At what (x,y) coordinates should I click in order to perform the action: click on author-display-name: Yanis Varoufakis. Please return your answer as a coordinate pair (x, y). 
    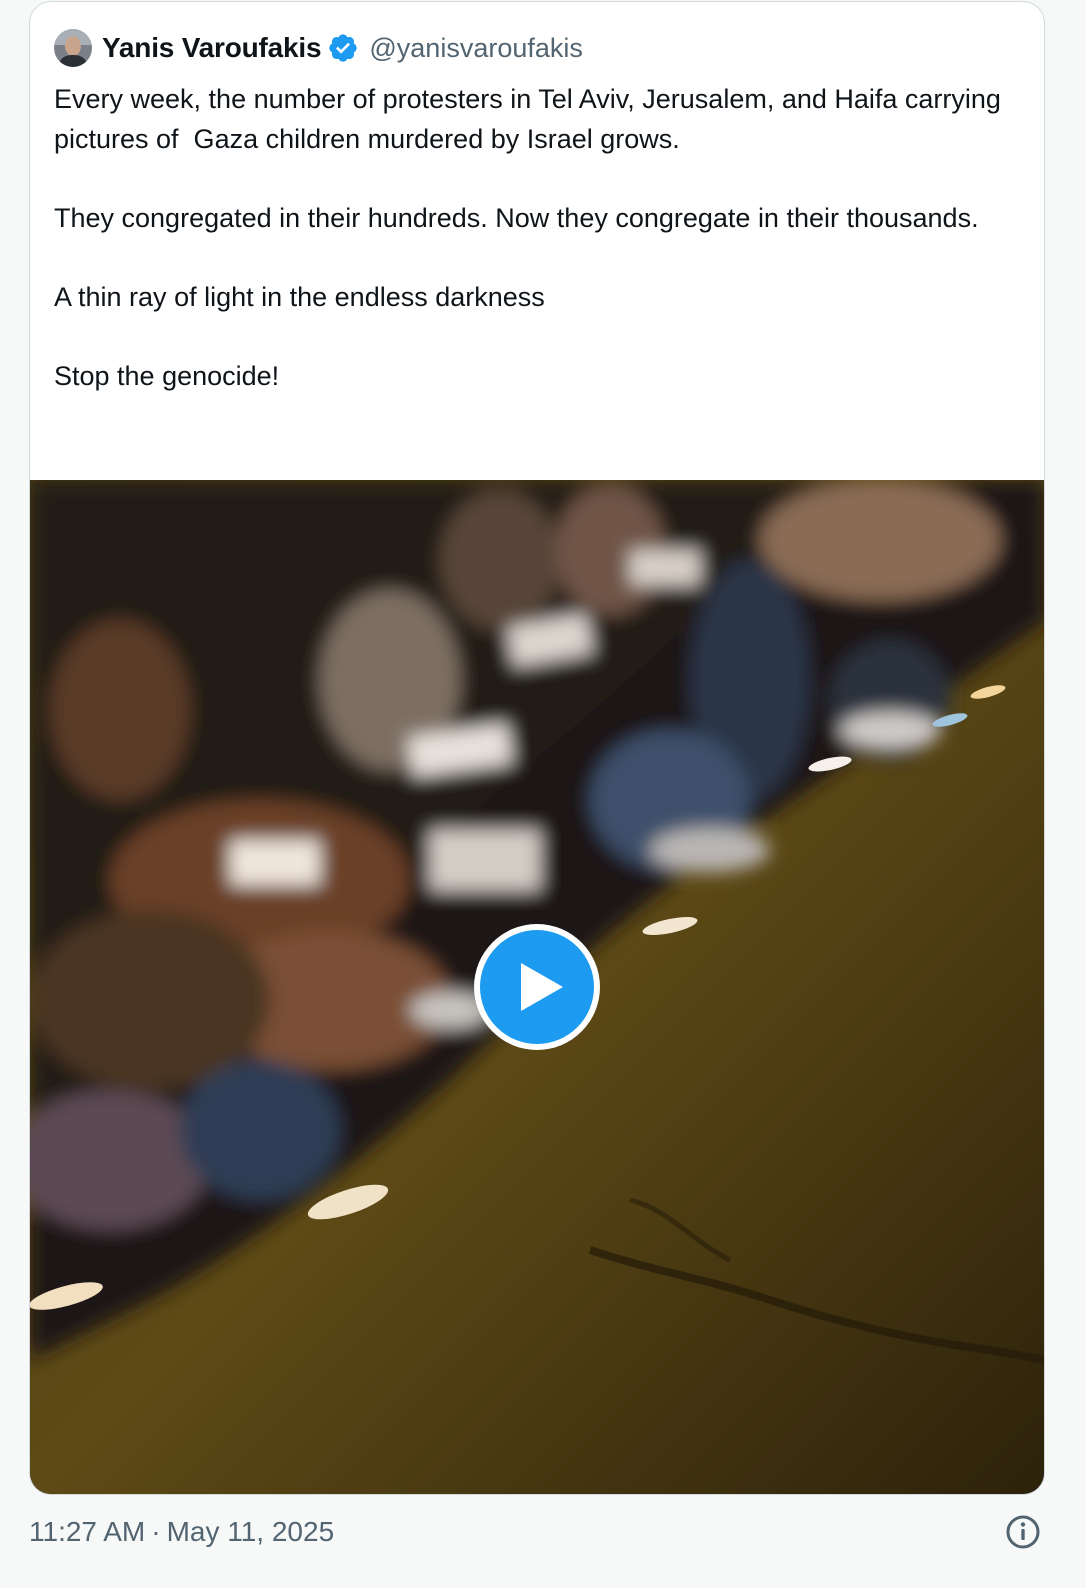
    Looking at the image, I should click on (212, 48).